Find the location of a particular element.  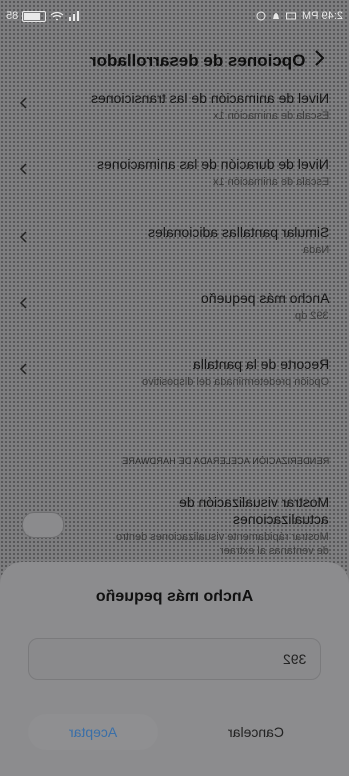

smallest-width-input: 392 is located at coordinates (174, 659).